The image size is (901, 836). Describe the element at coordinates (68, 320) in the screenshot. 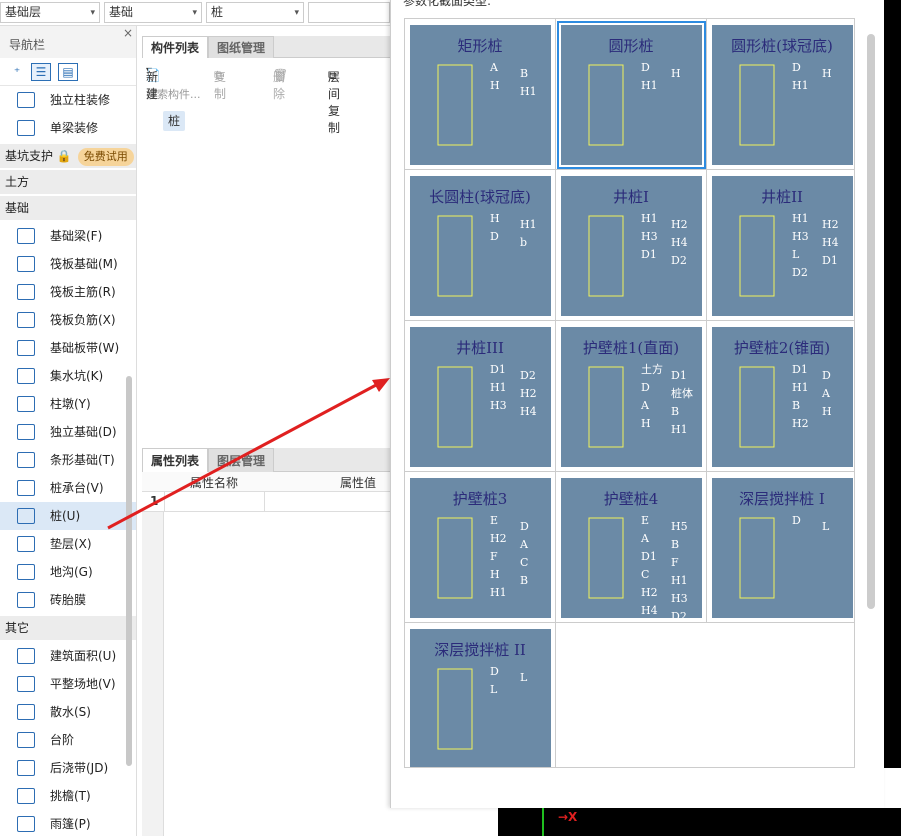

I see `nav-item: 筏板负筋(X)` at that location.